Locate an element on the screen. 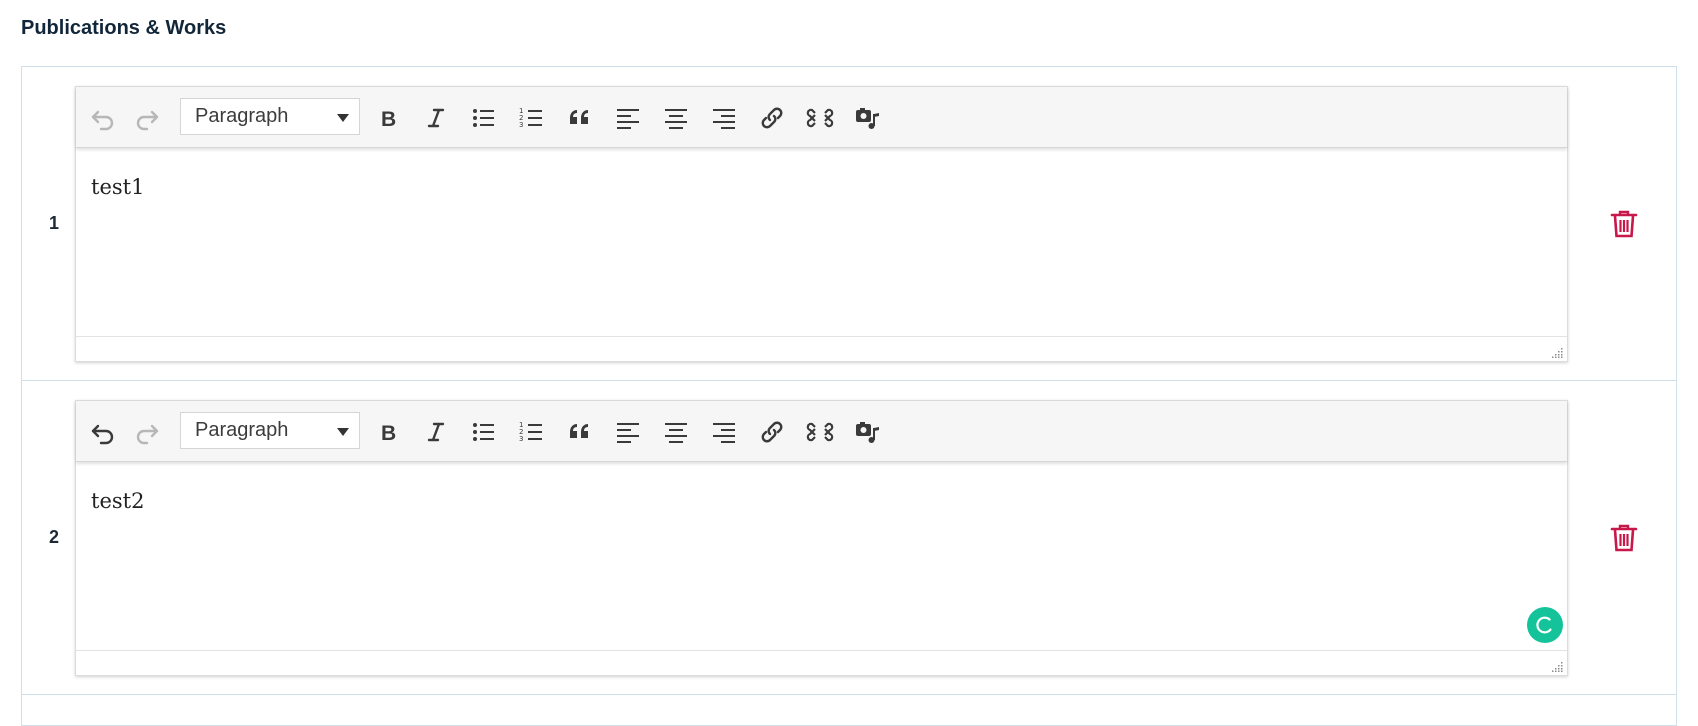 The image size is (1698, 726). grammar-assistant-icon is located at coordinates (1545, 625).